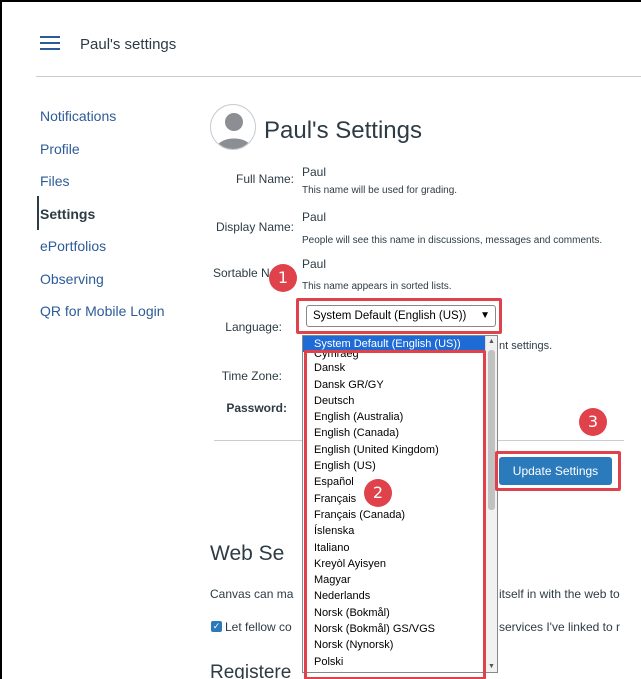 The width and height of the screenshot is (641, 679). Describe the element at coordinates (395, 514) in the screenshot. I see `callout-box-language-list` at that location.